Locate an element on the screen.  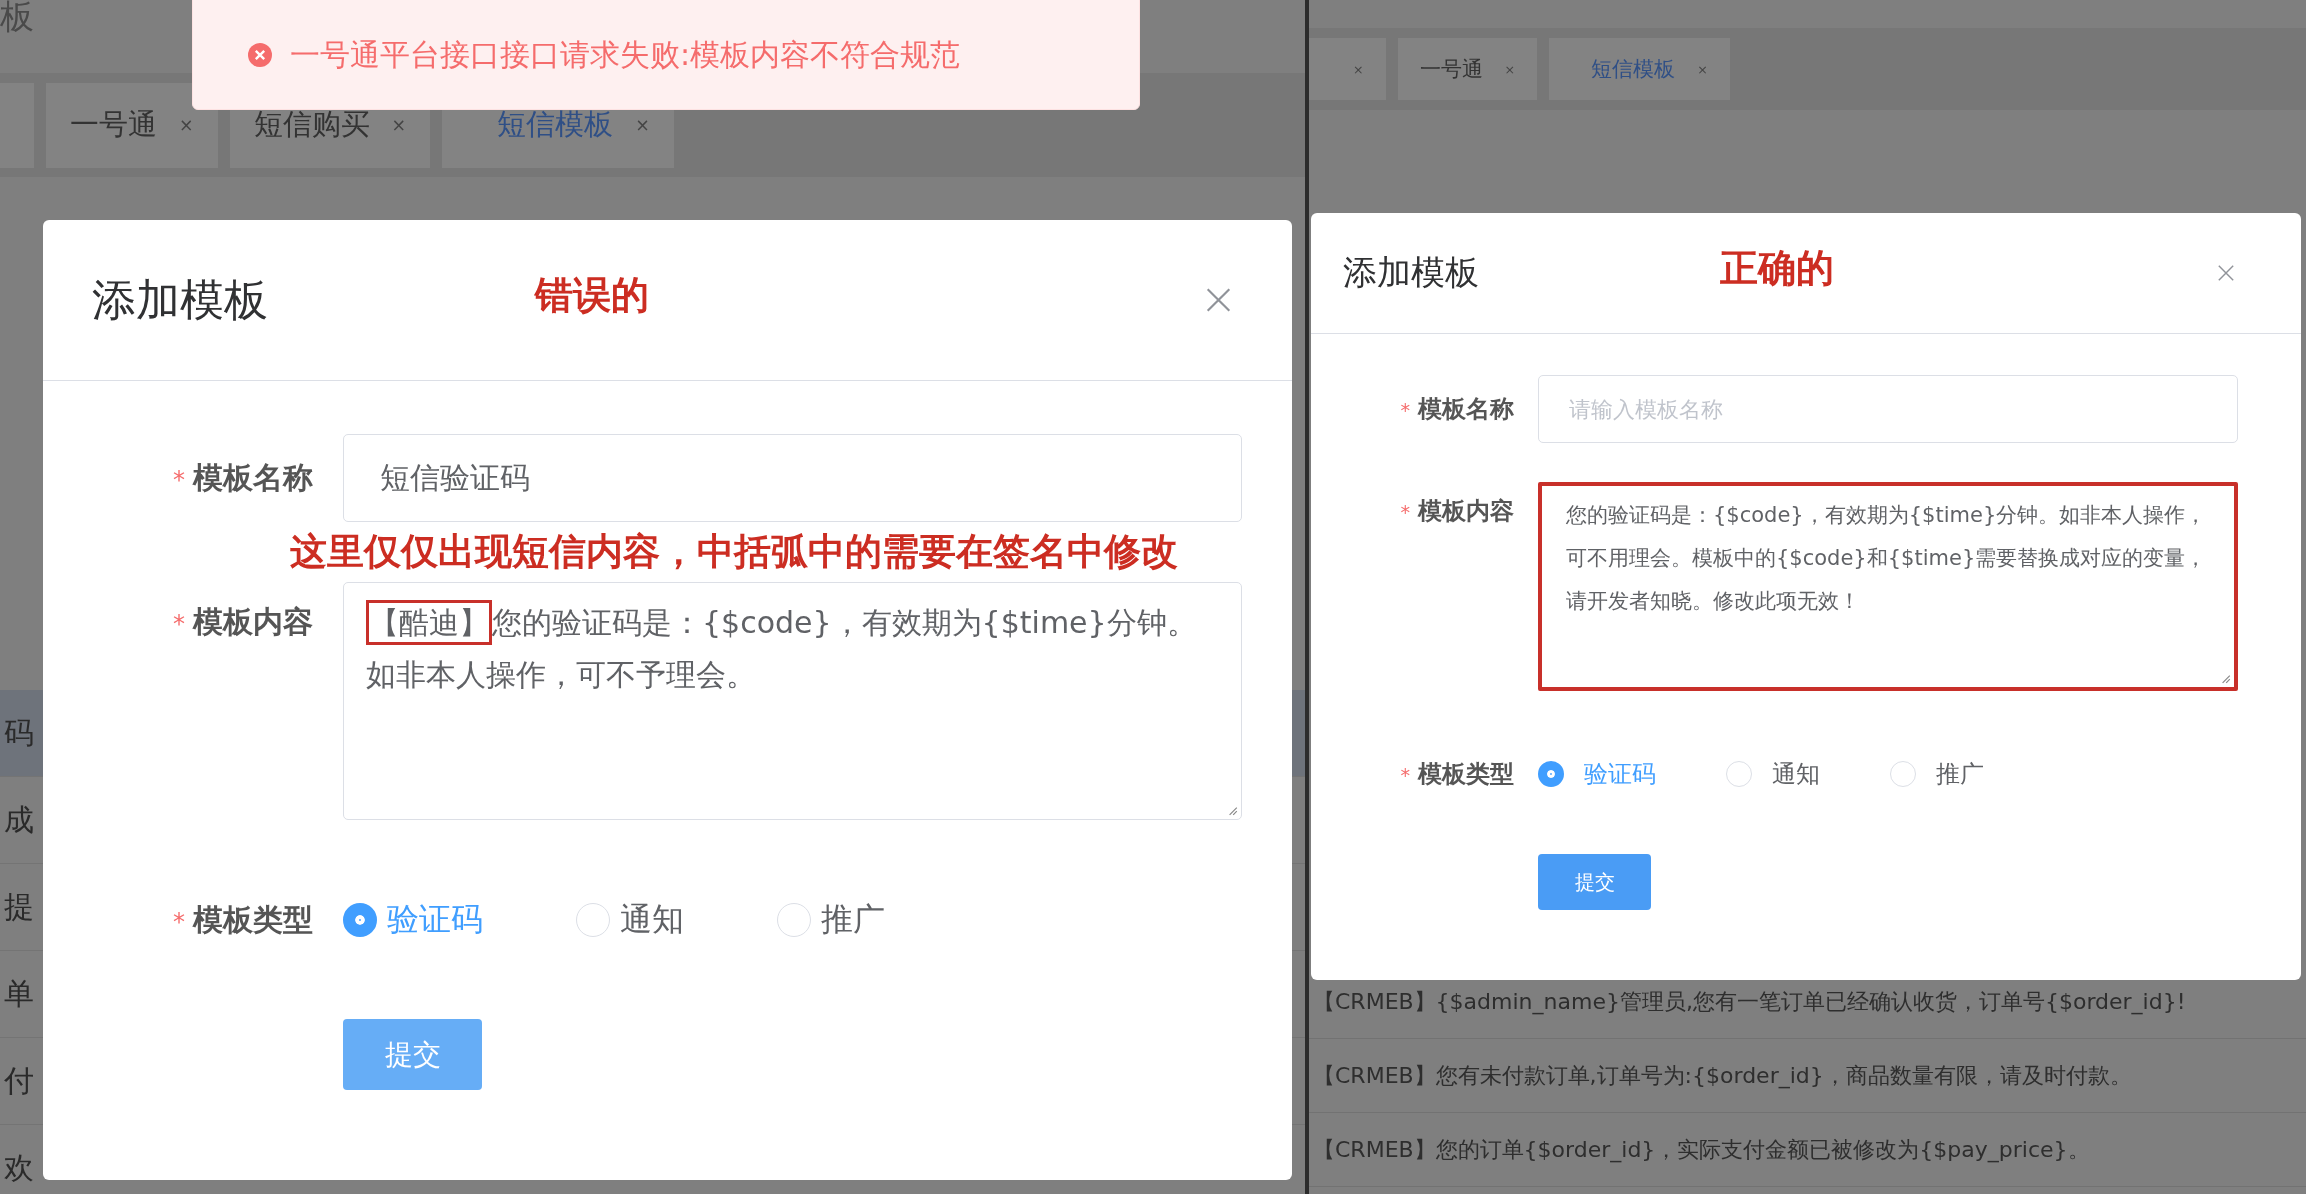
table-cell-text: 【CRMEB】您有未付款订单,订单号为:{$order_id}，商品数量有限，请及时付款。 is located at coordinates (1722, 1076).